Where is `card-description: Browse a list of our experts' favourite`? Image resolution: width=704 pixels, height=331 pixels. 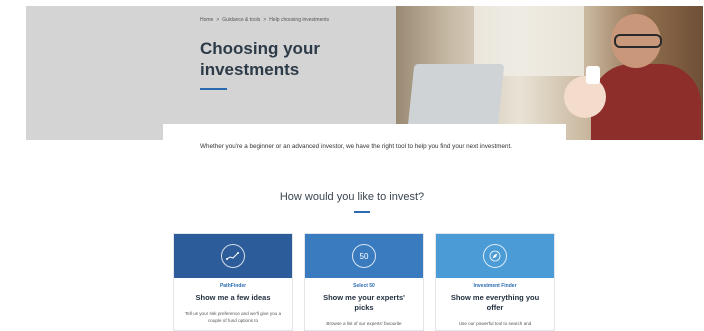 card-description: Browse a list of our experts' favourite is located at coordinates (364, 323).